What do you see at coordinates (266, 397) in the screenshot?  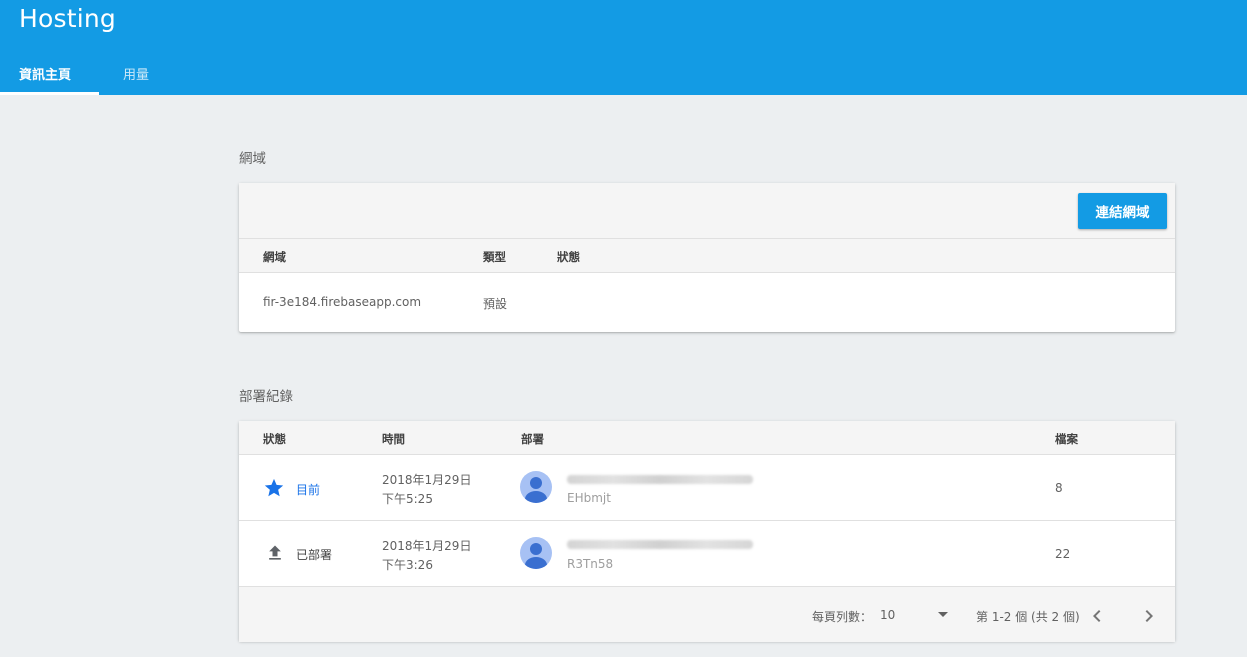 I see `deploy-history-section-title: 部署紀錄` at bounding box center [266, 397].